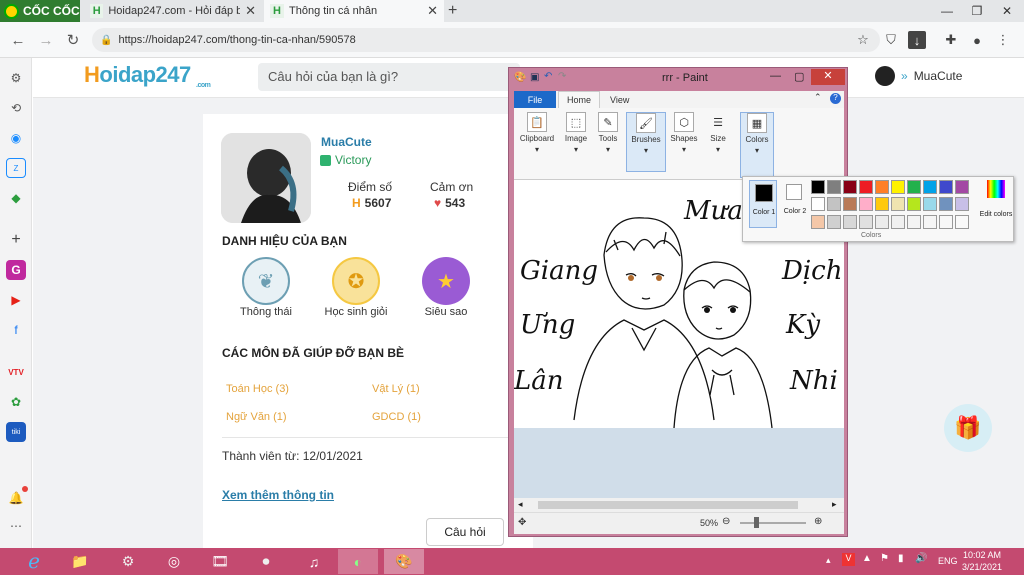  Describe the element at coordinates (548, 76) in the screenshot. I see `undo-icon: ↶` at that location.